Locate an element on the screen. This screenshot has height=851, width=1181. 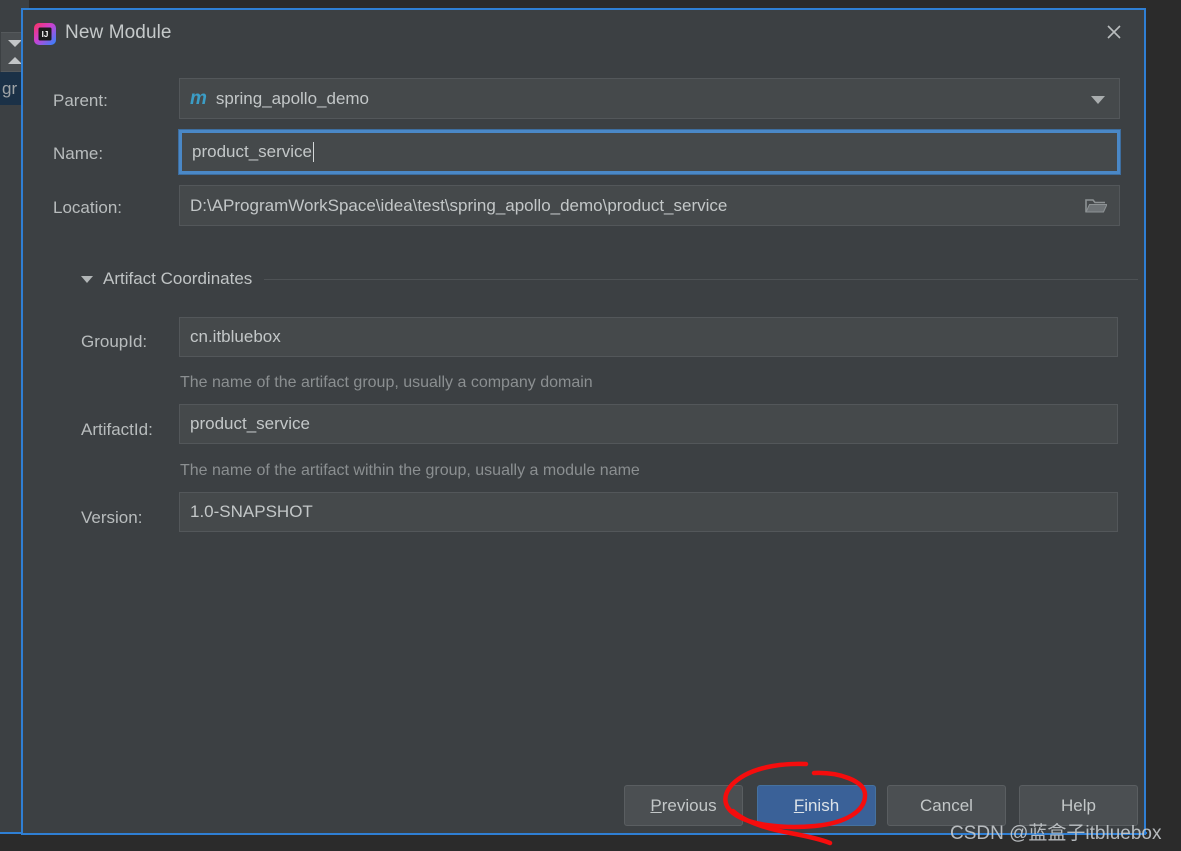
previous-button: Previous is located at coordinates (683, 805).